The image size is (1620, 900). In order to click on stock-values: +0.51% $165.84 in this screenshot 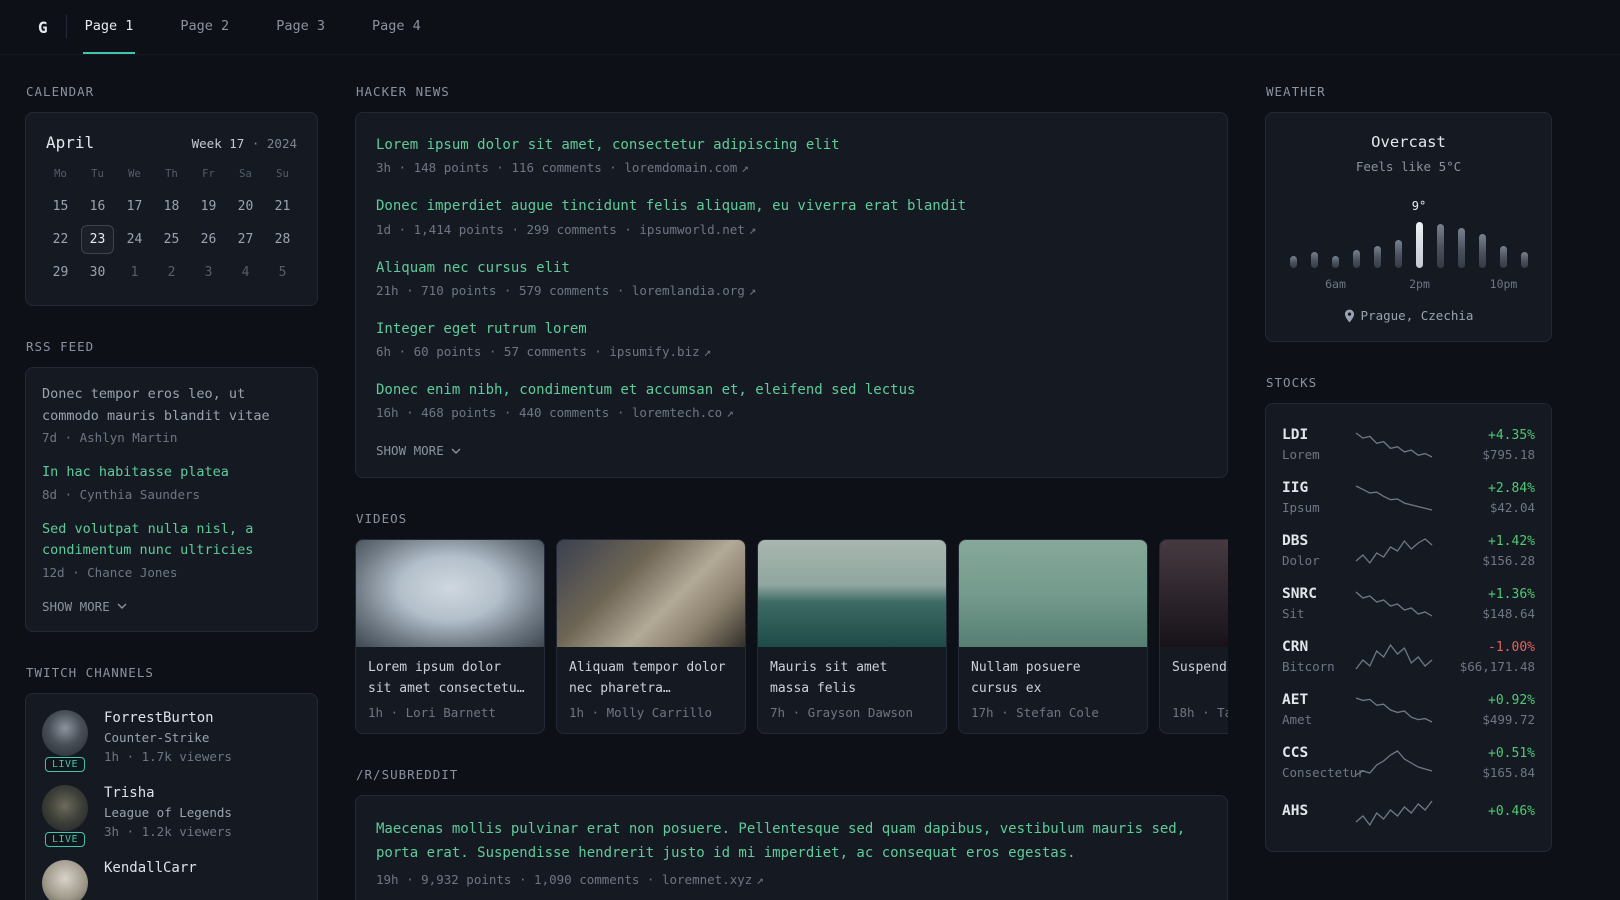, I will do `click(1489, 763)`.